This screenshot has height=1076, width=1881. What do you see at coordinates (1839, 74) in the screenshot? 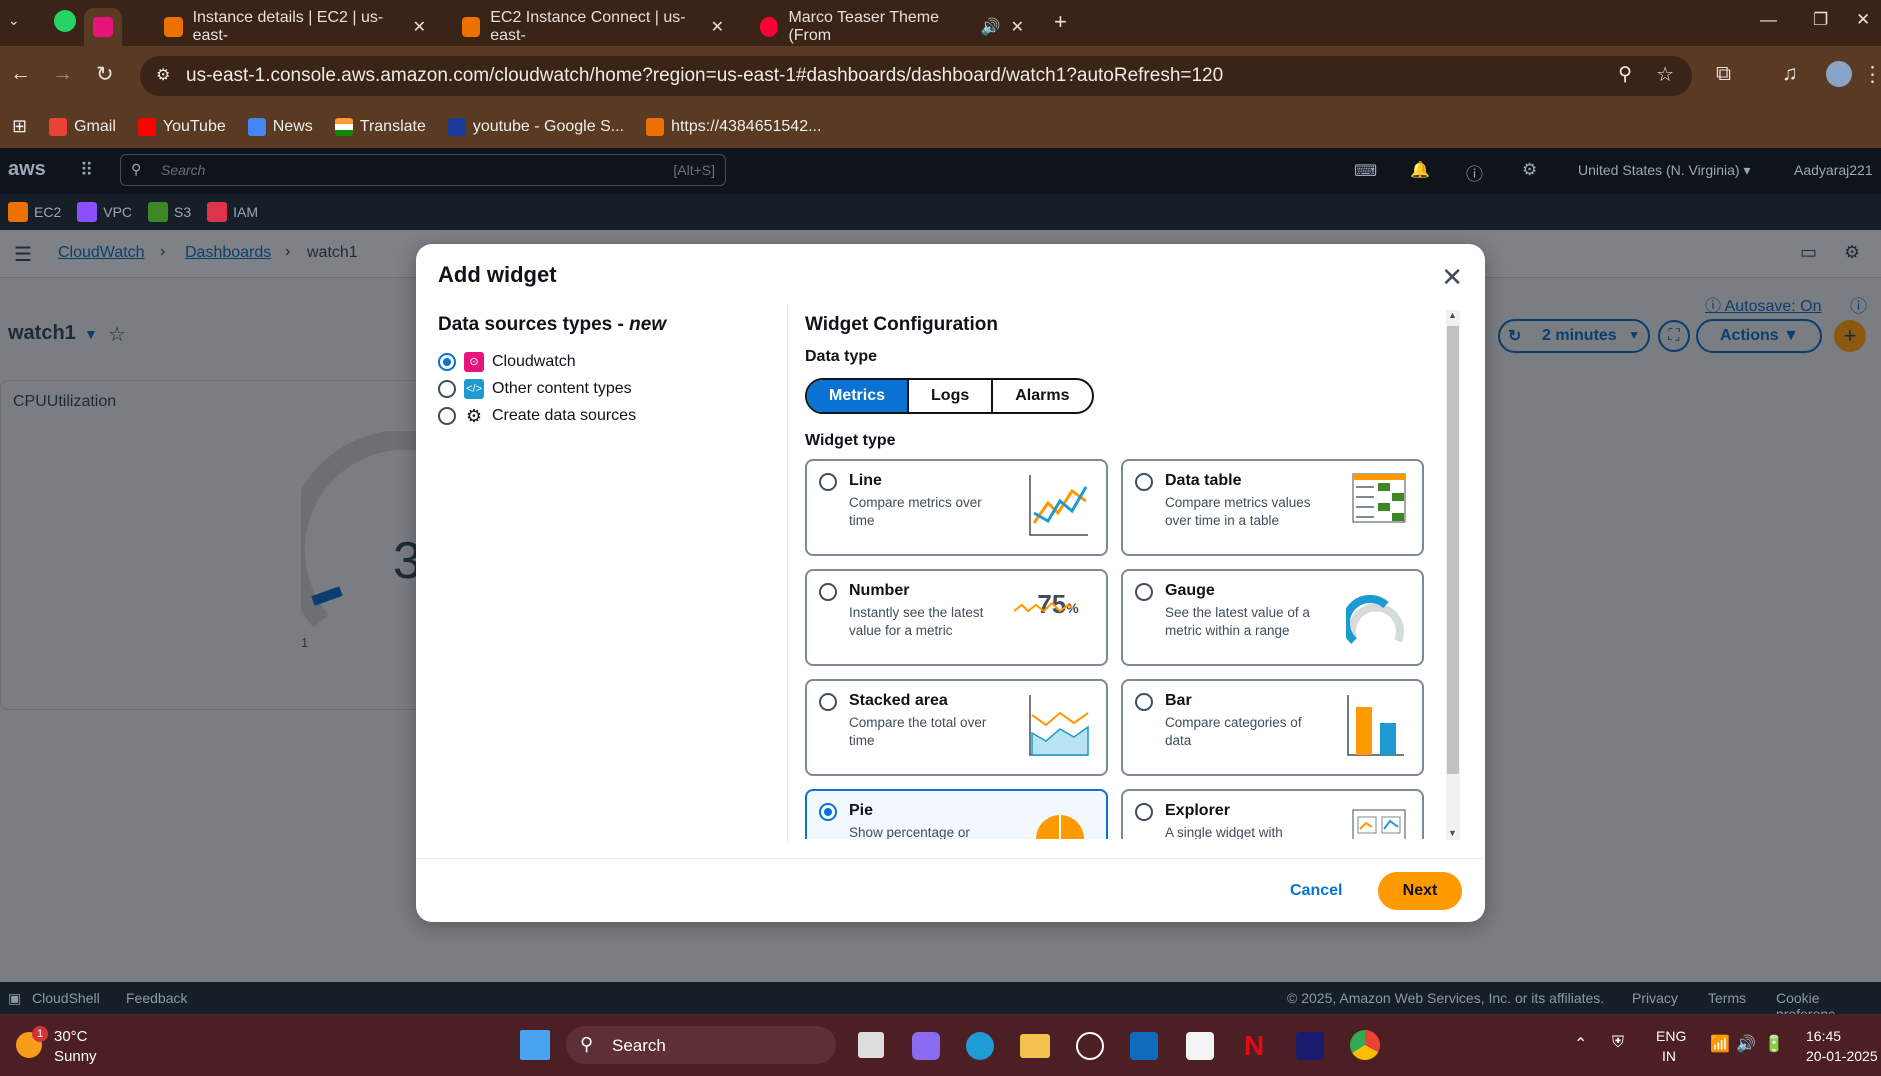
I see `profile-avatar` at bounding box center [1839, 74].